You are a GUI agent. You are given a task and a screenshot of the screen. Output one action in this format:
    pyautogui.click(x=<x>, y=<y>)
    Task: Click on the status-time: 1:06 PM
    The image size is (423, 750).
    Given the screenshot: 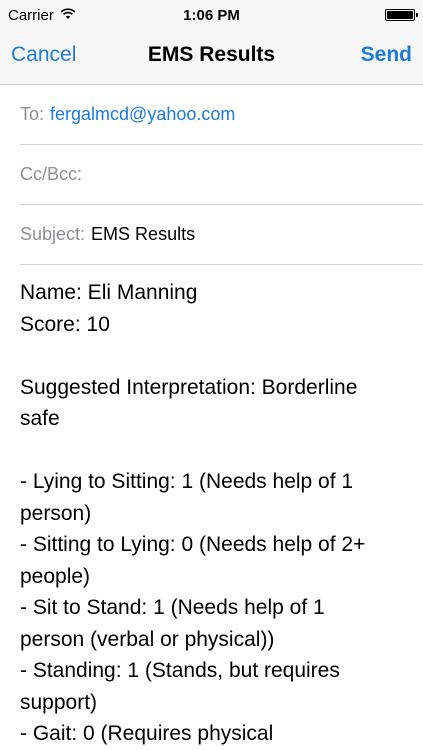 What is the action you would take?
    pyautogui.click(x=211, y=15)
    